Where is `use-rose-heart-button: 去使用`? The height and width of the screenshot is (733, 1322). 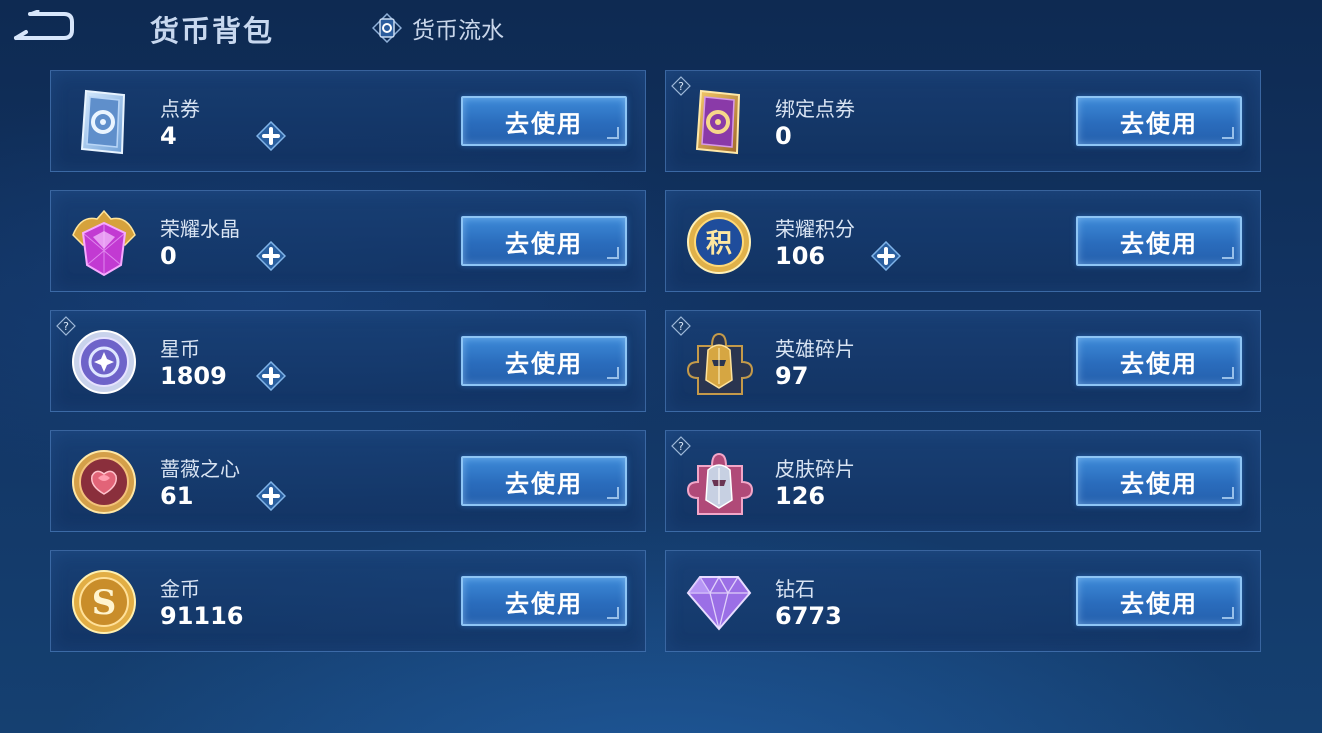 use-rose-heart-button: 去使用 is located at coordinates (544, 481).